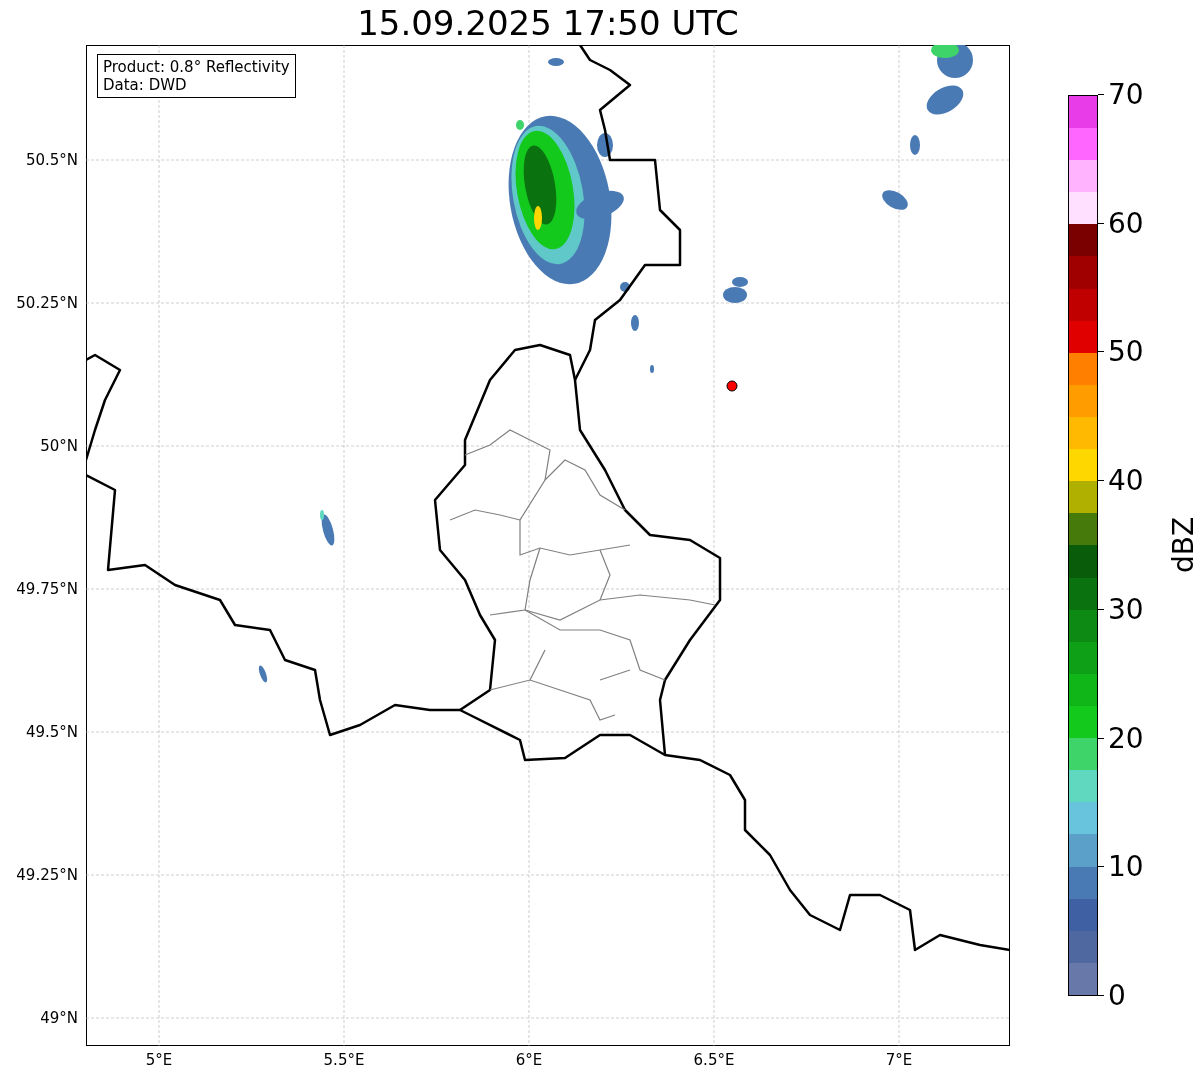 This screenshot has width=1202, height=1081. I want to click on longitude-label: 7°E, so click(899, 1060).